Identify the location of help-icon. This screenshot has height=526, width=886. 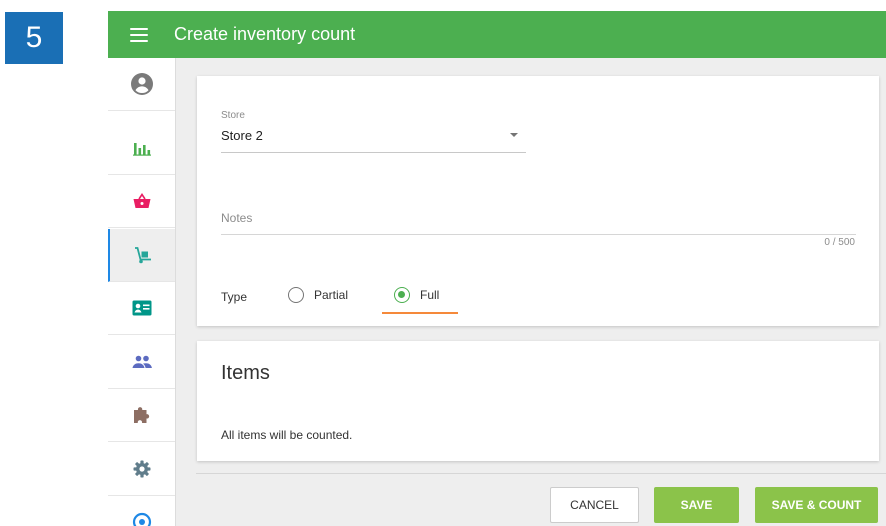
(141, 519).